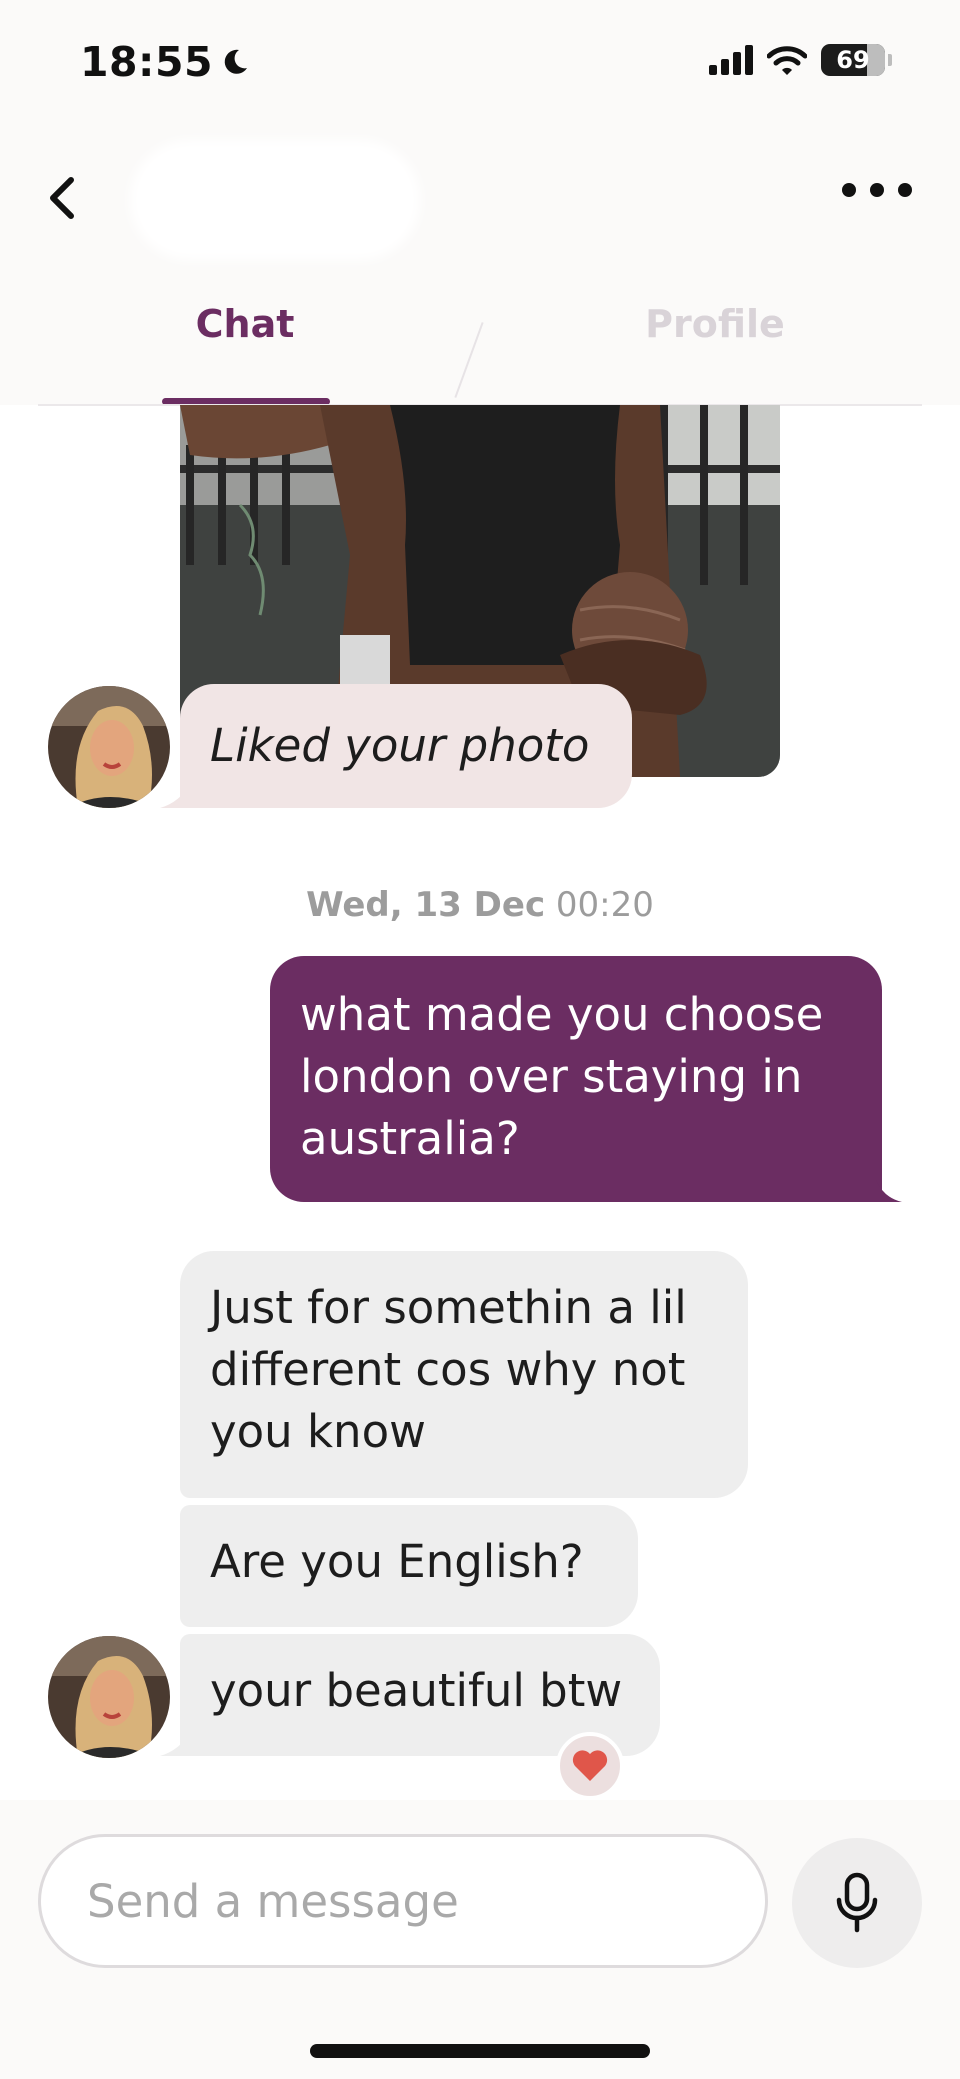 This screenshot has width=960, height=2079. I want to click on microphone-icon, so click(857, 1902).